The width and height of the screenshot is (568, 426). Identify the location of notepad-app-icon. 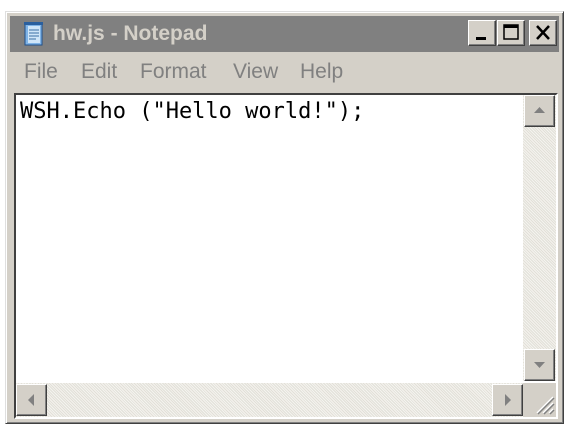
(33, 34).